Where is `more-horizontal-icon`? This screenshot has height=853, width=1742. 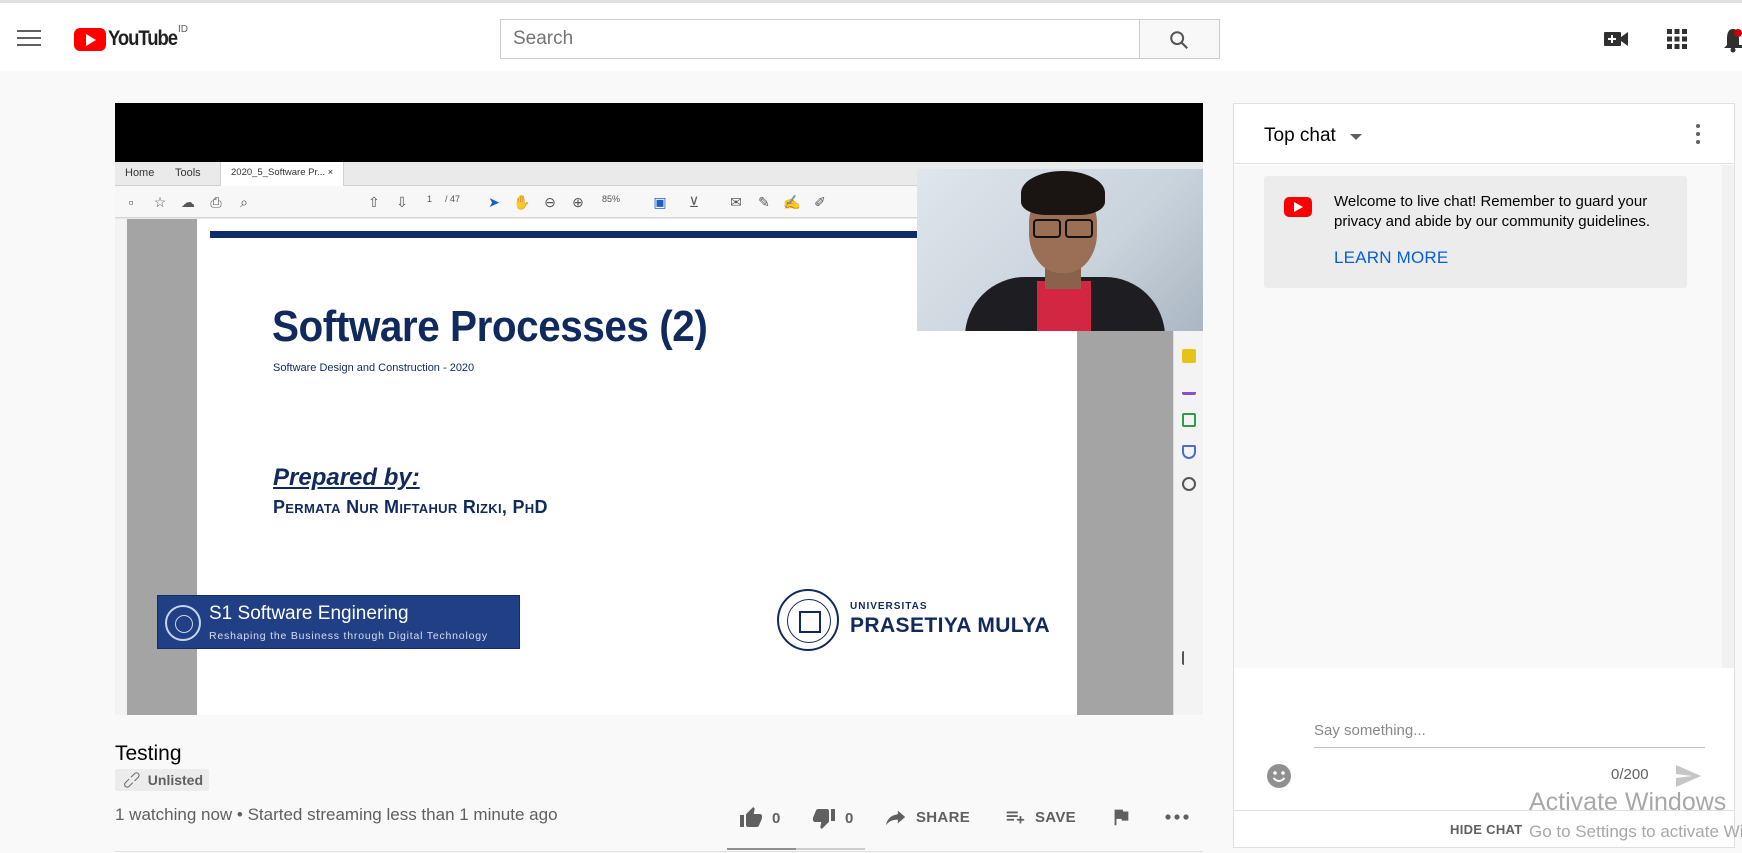
more-horizontal-icon is located at coordinates (1177, 817).